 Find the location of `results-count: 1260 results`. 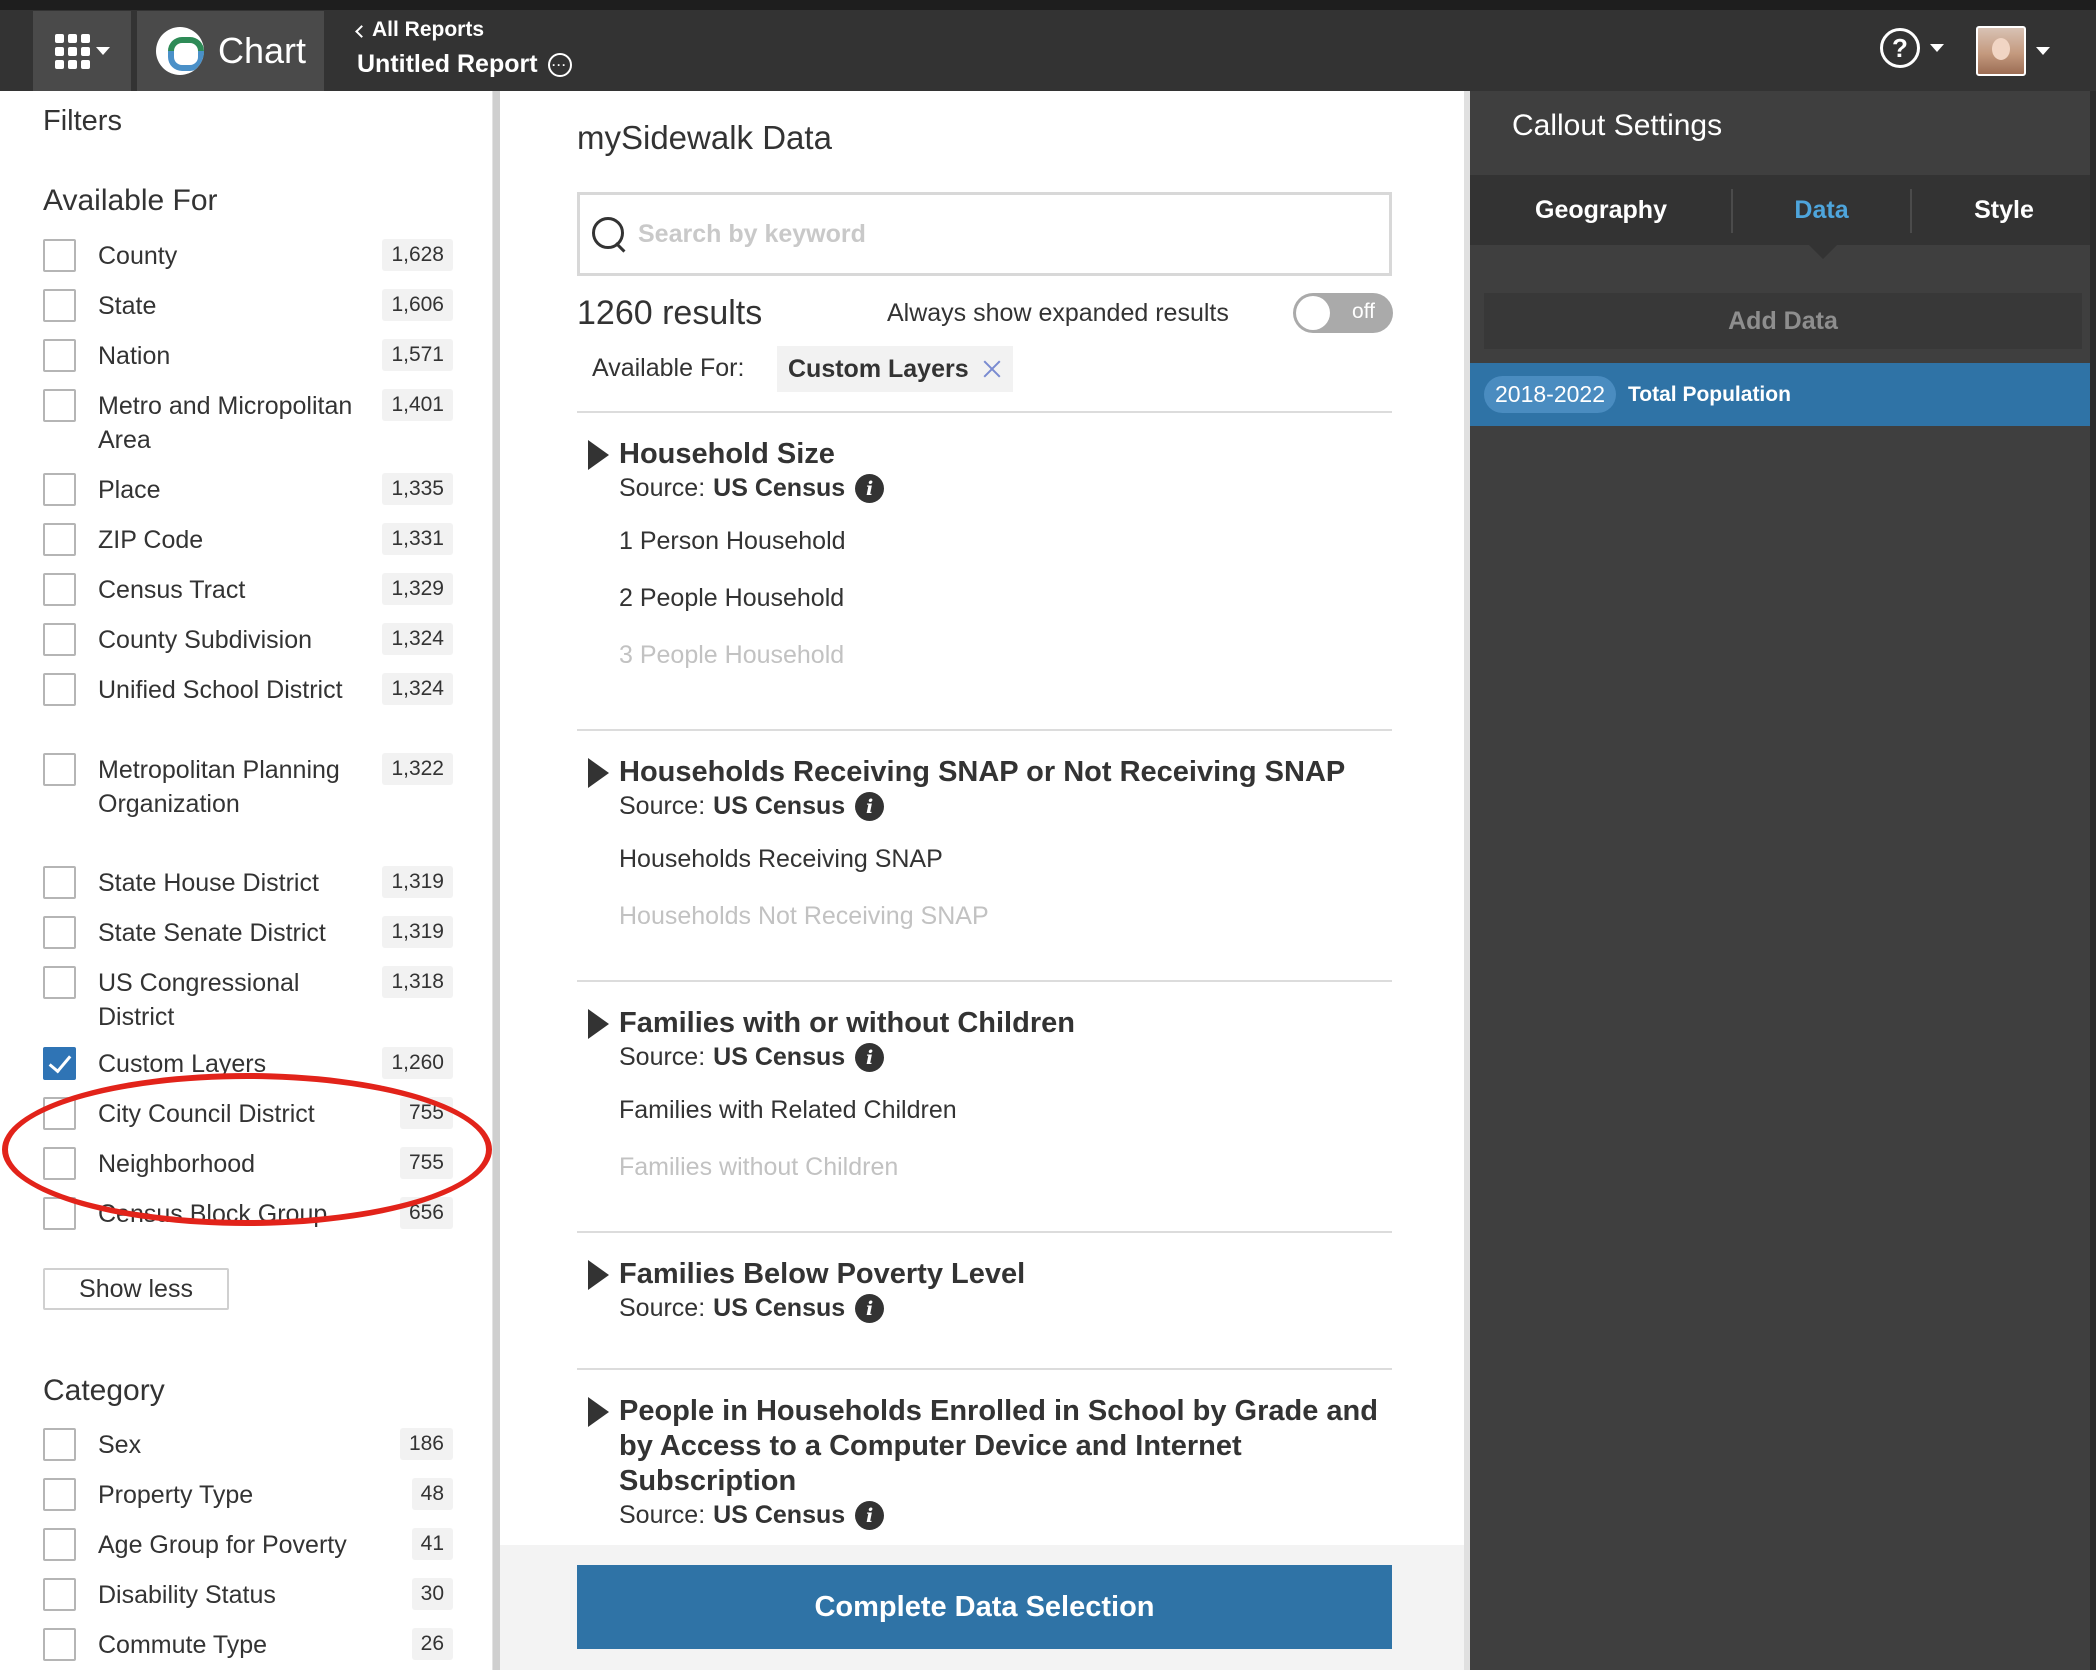

results-count: 1260 results is located at coordinates (670, 313).